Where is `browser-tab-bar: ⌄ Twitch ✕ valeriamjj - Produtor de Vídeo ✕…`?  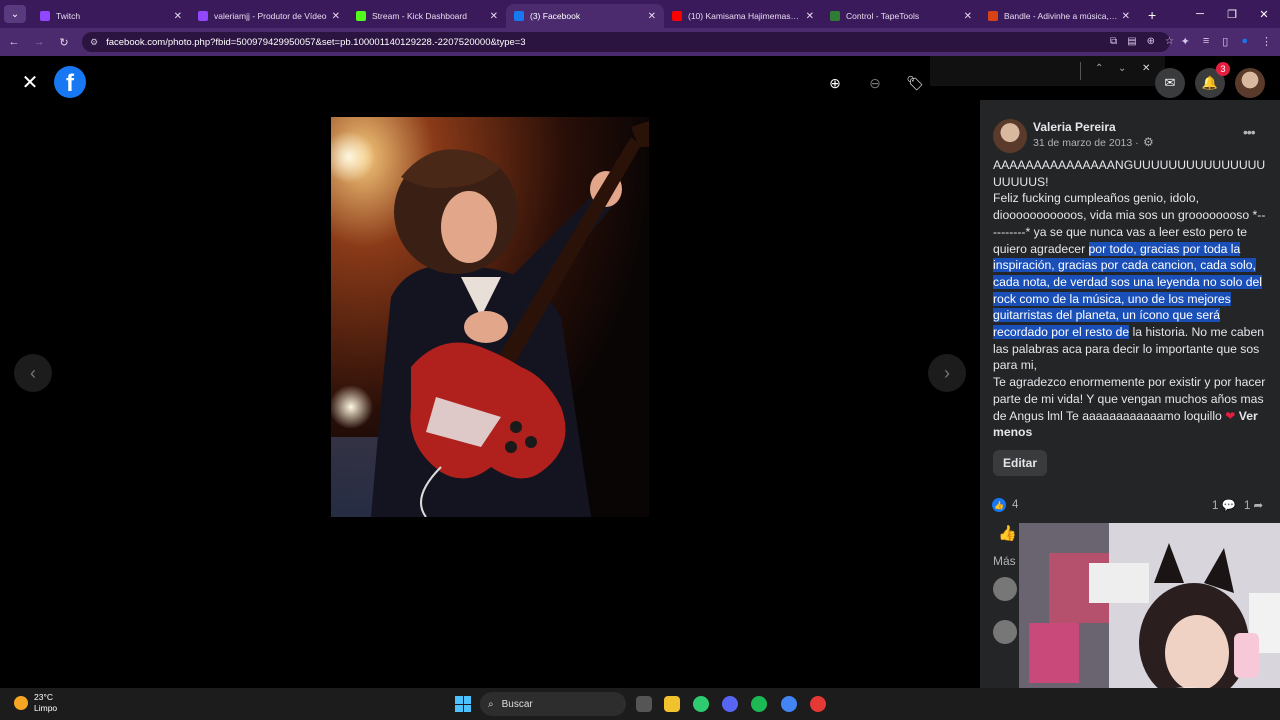
browser-tab-bar: ⌄ Twitch ✕ valeriamjj - Produtor de Vídeo ✕… is located at coordinates (640, 14).